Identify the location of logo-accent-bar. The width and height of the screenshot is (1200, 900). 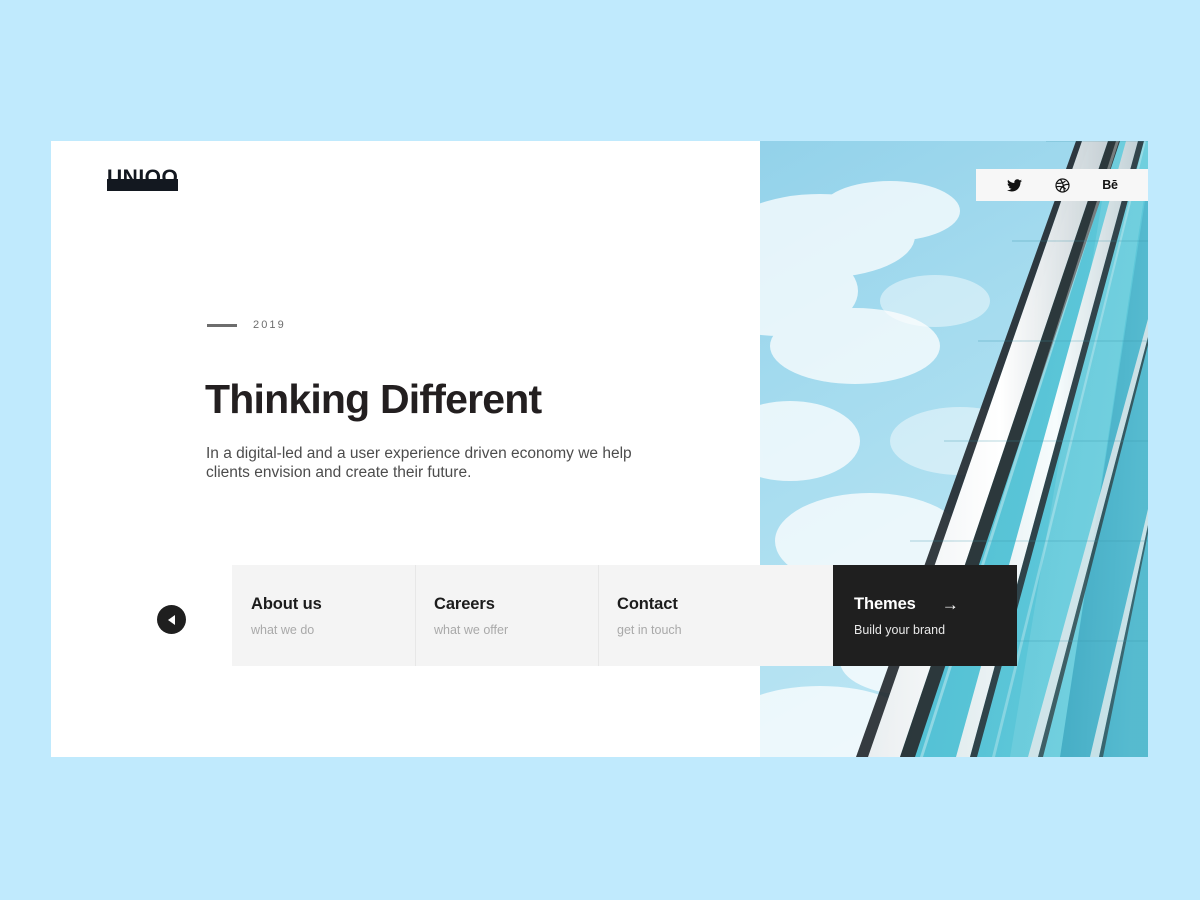
(142, 185).